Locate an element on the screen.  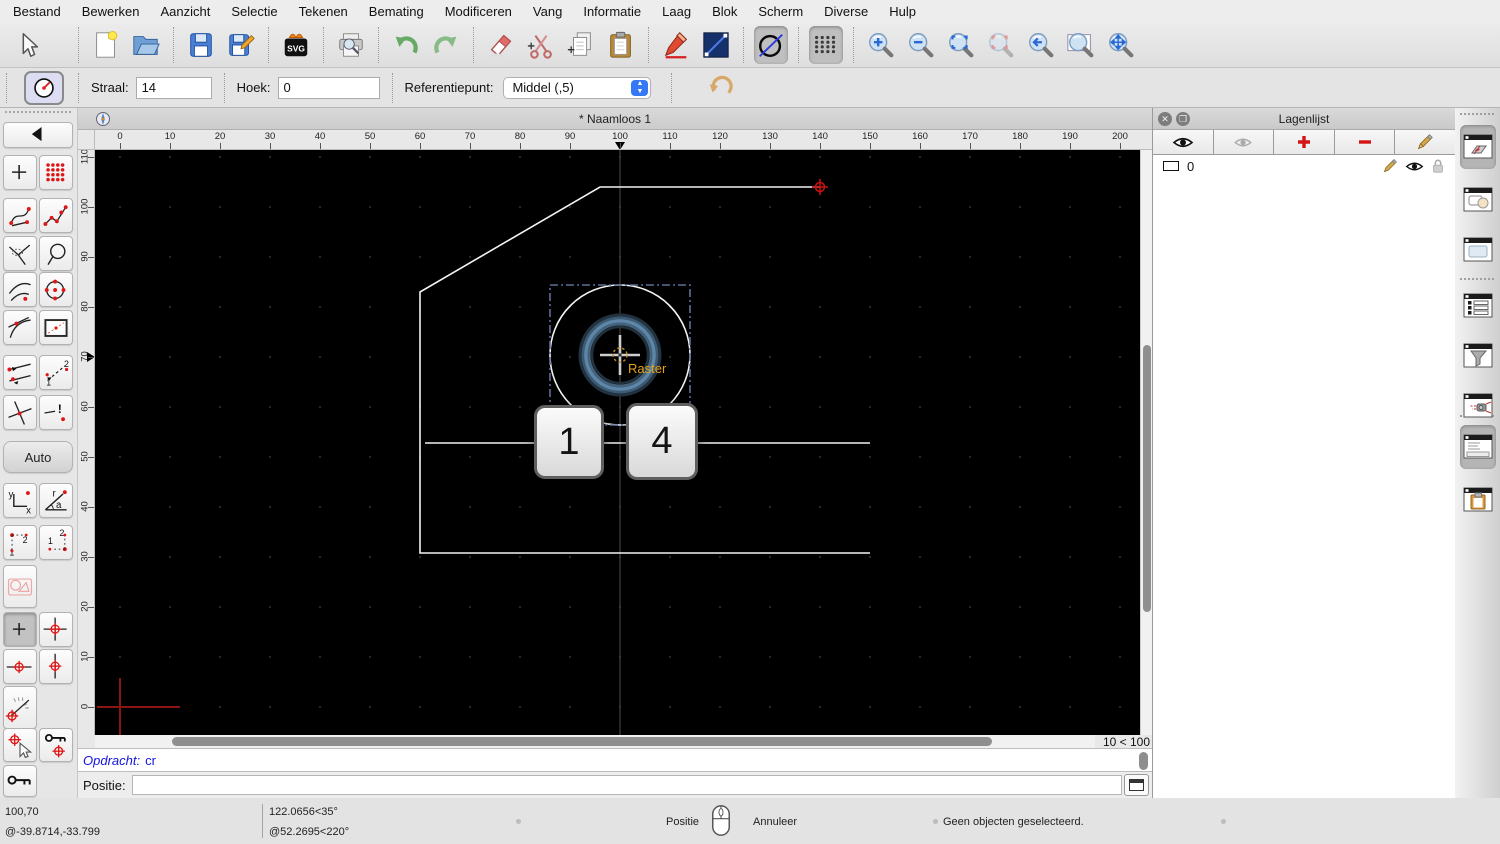
layers-panel-button is located at coordinates (1478, 147).